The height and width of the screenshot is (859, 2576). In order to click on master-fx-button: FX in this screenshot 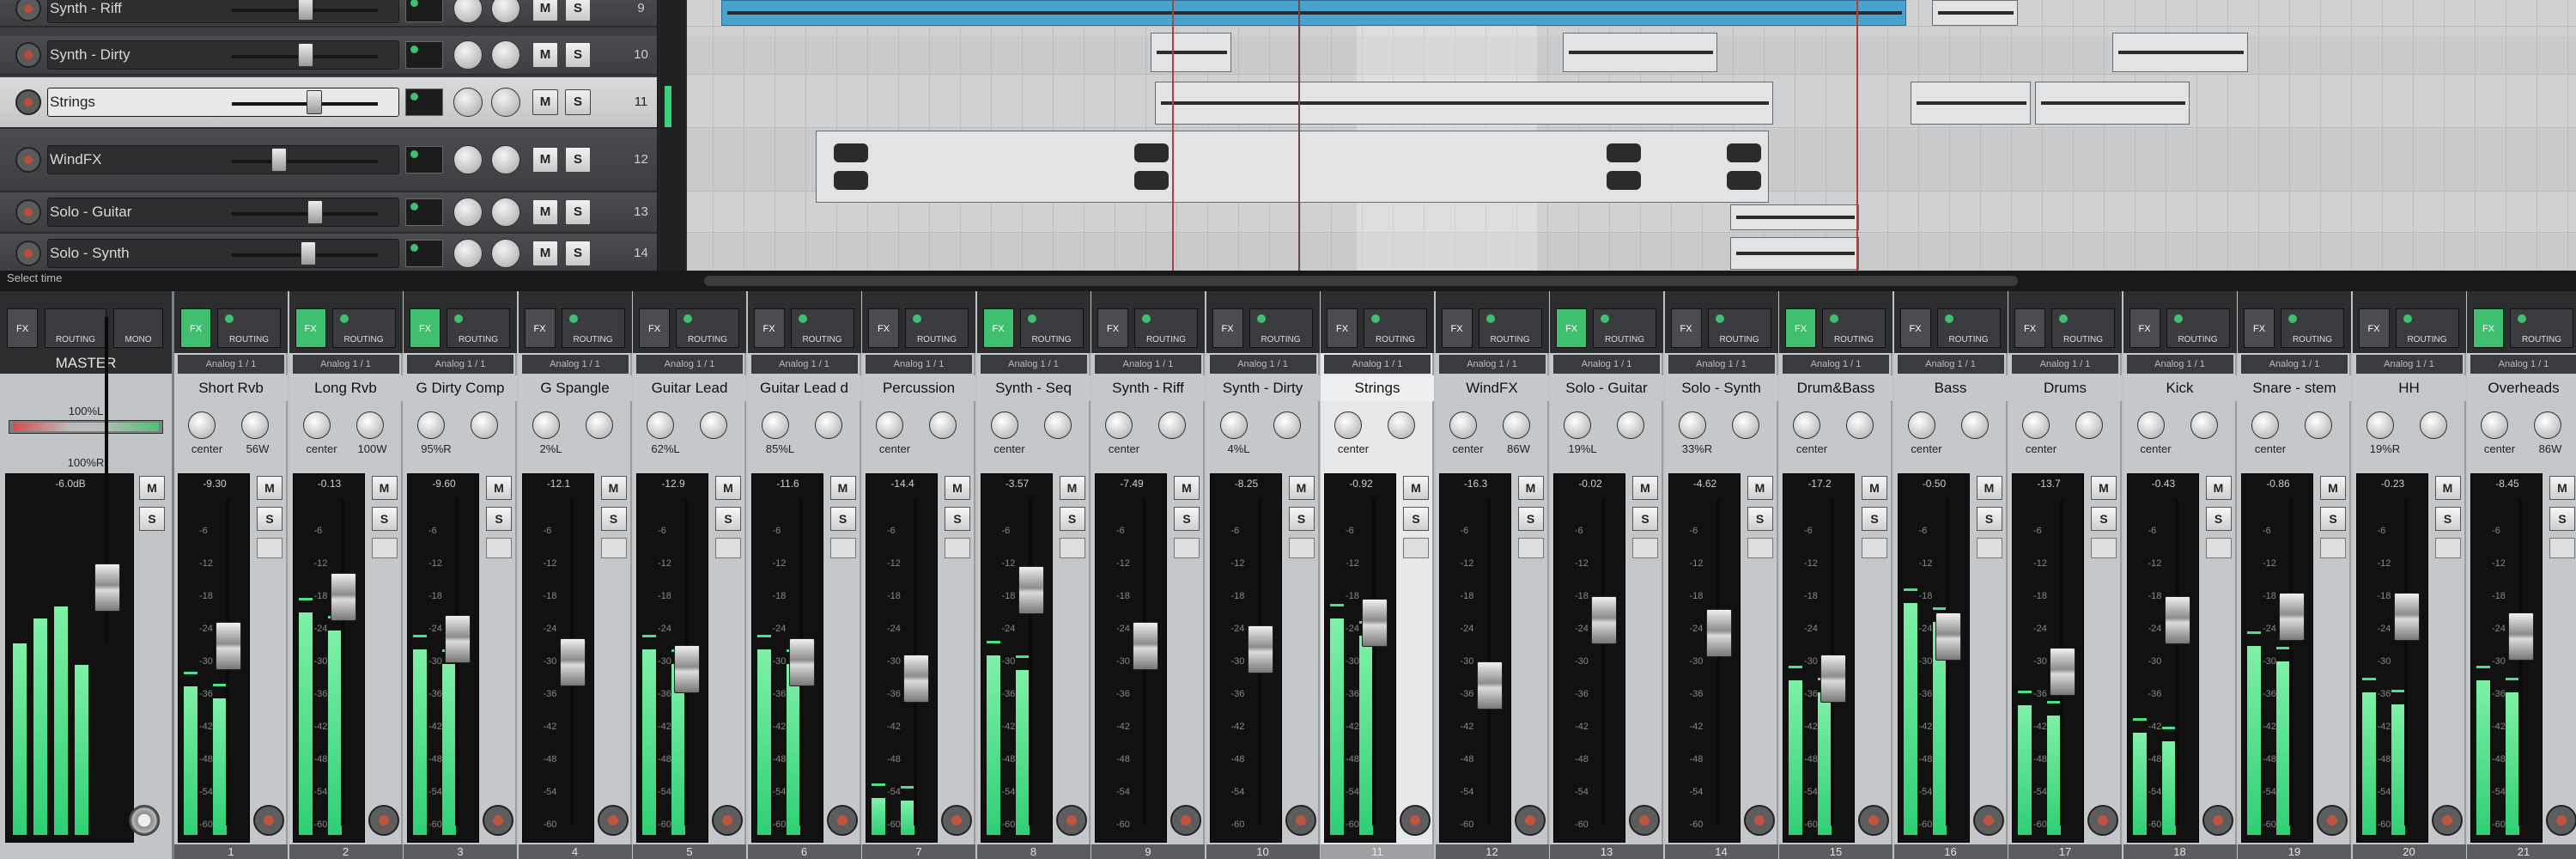, I will do `click(23, 328)`.